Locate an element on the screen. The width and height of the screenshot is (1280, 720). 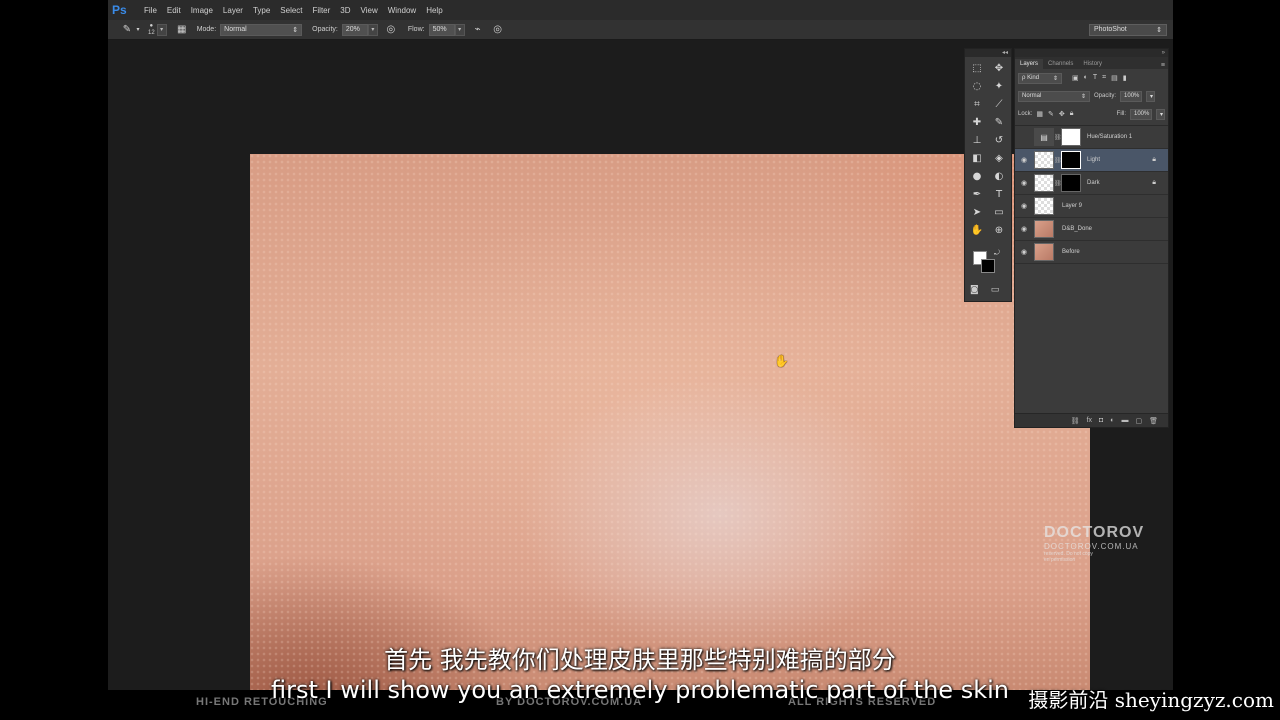
blur-tool-icon: ● is located at coordinates (977, 176).